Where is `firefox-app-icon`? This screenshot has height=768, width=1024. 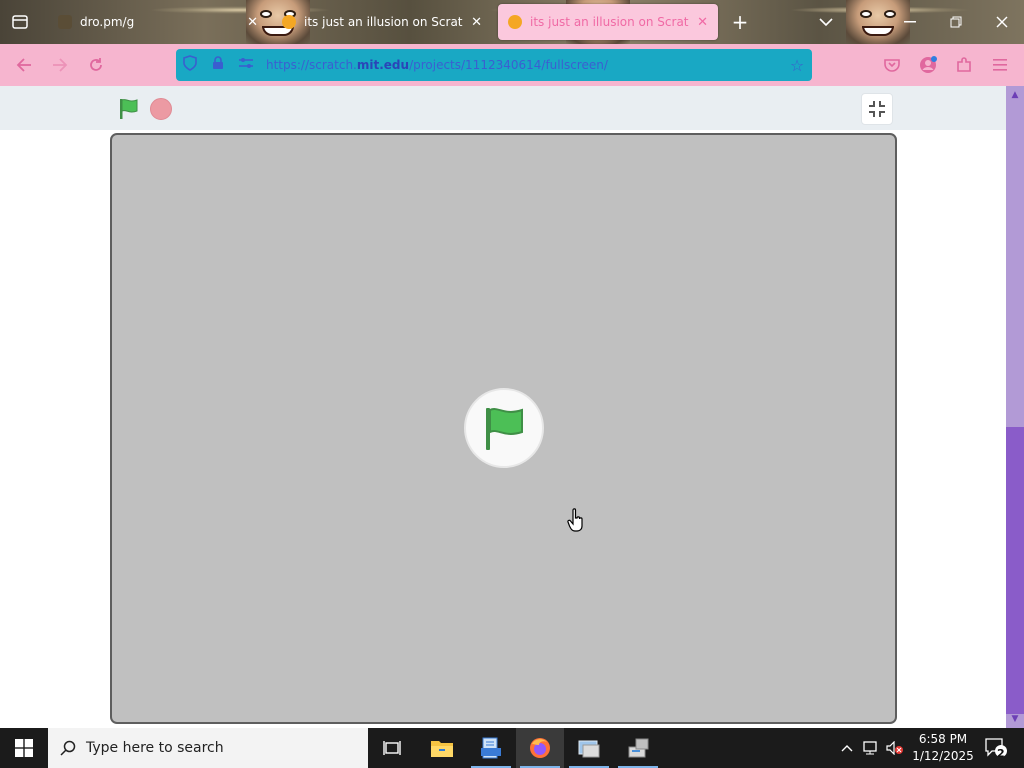 firefox-app-icon is located at coordinates (540, 748).